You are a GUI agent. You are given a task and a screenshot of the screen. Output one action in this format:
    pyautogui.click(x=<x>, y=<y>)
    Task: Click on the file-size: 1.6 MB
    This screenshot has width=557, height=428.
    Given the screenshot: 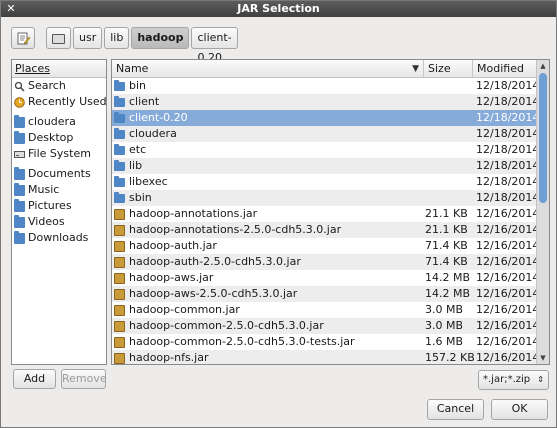 What is the action you would take?
    pyautogui.click(x=444, y=341)
    